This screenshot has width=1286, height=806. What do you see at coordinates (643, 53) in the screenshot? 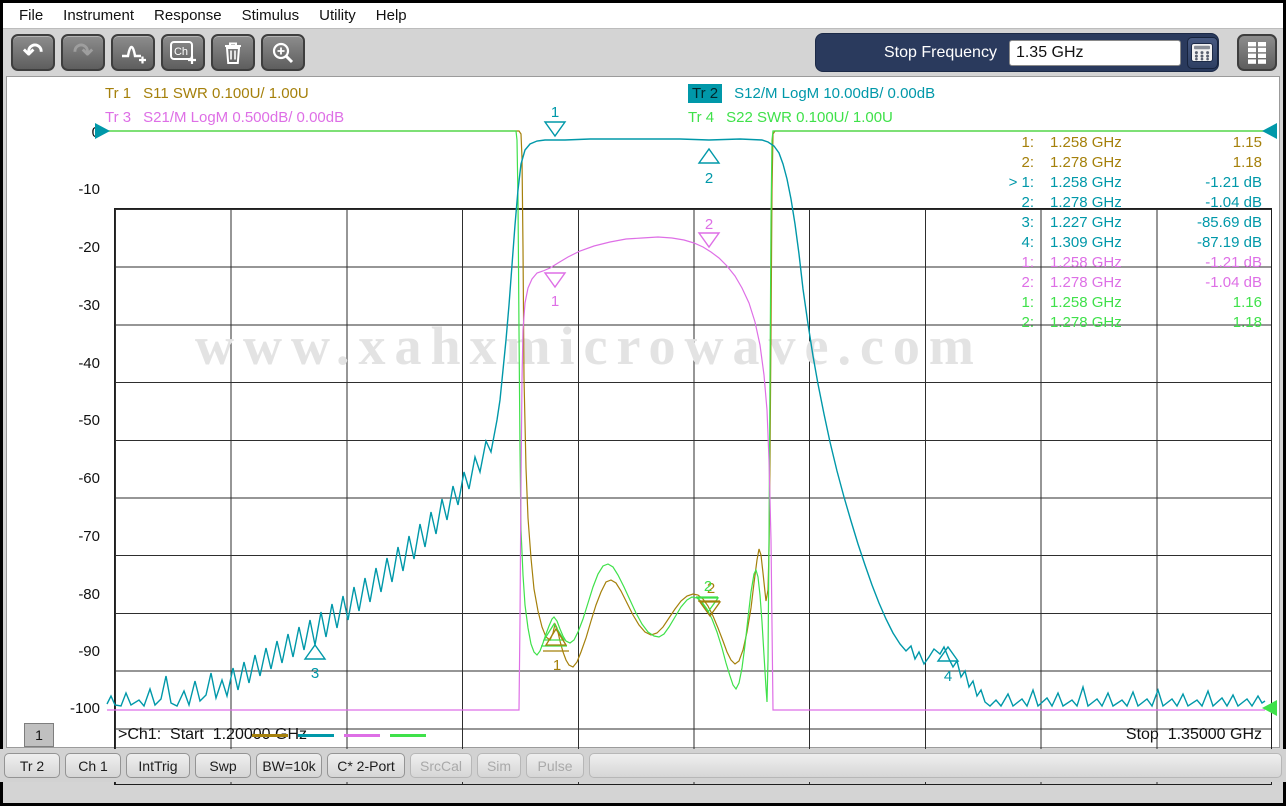
I see `toolbar: ↶ ↷ Ch Stop Frequency 1.35 GHz` at bounding box center [643, 53].